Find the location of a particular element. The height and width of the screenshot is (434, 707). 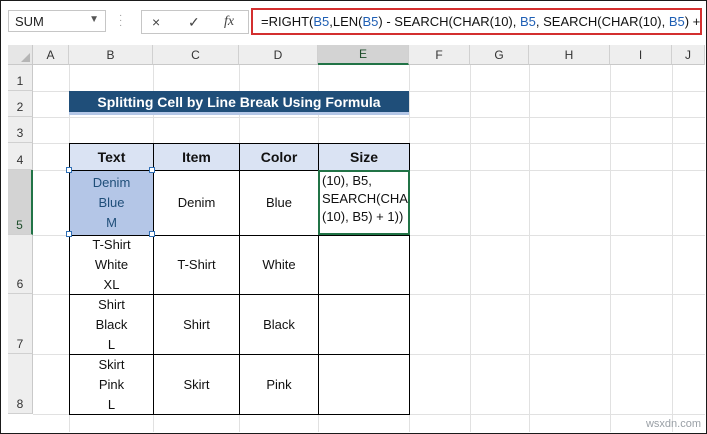

table-header-size: Size is located at coordinates (364, 157).